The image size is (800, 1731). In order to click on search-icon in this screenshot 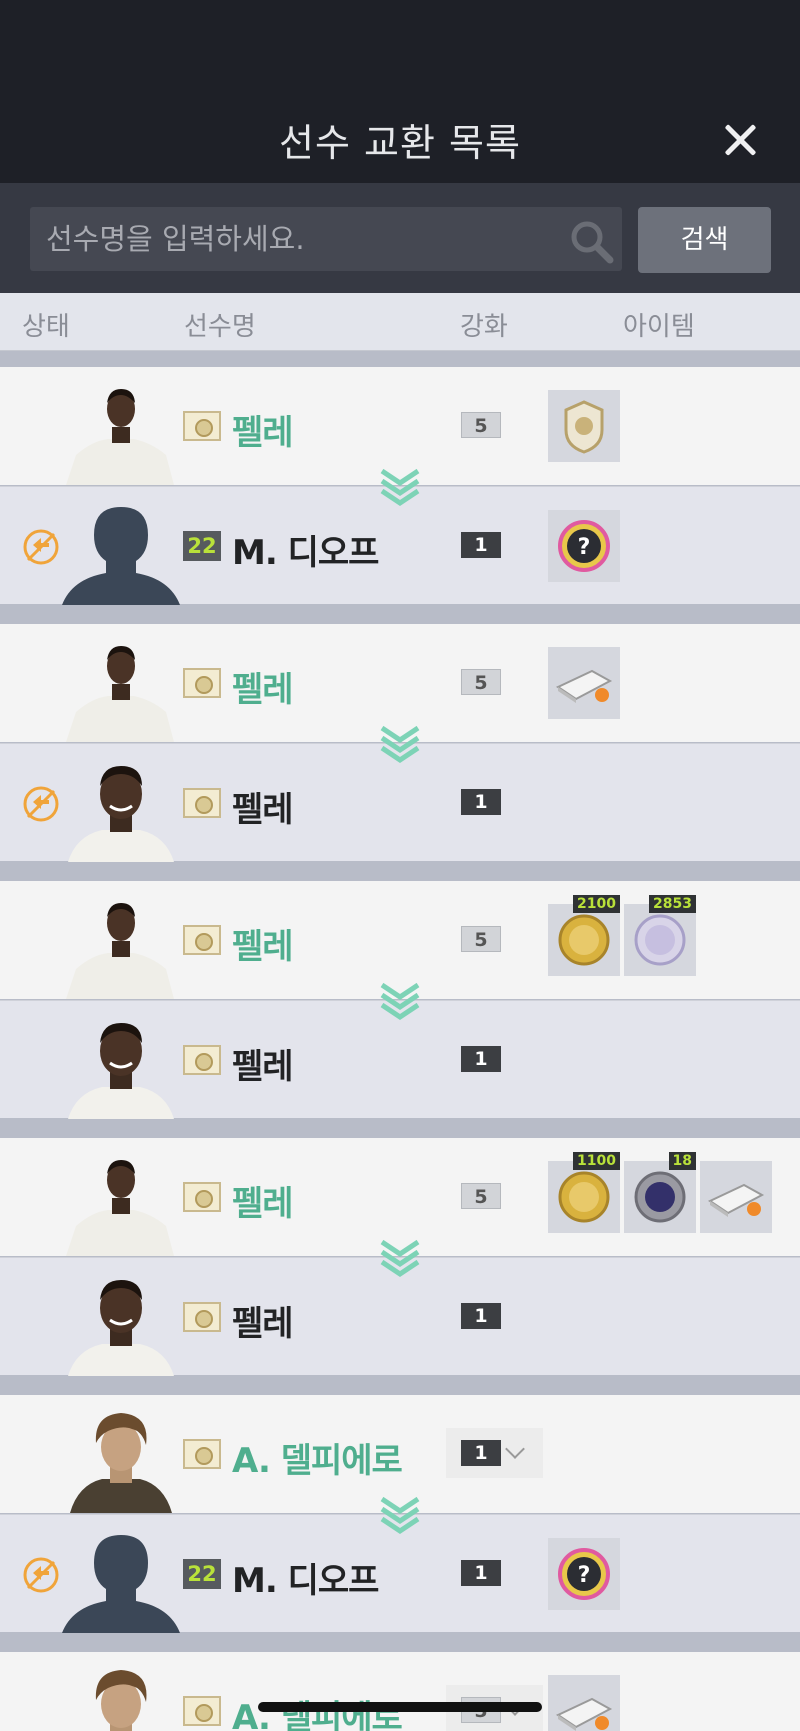, I will do `click(591, 241)`.